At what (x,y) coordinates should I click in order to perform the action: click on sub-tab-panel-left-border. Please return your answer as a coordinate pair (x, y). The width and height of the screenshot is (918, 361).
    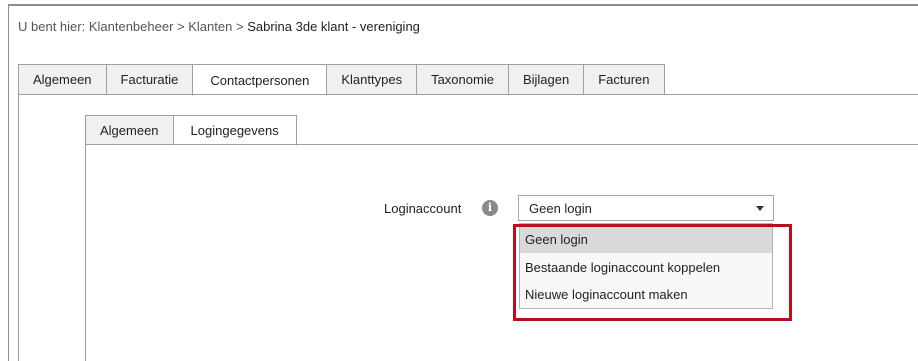
    Looking at the image, I should click on (85, 252).